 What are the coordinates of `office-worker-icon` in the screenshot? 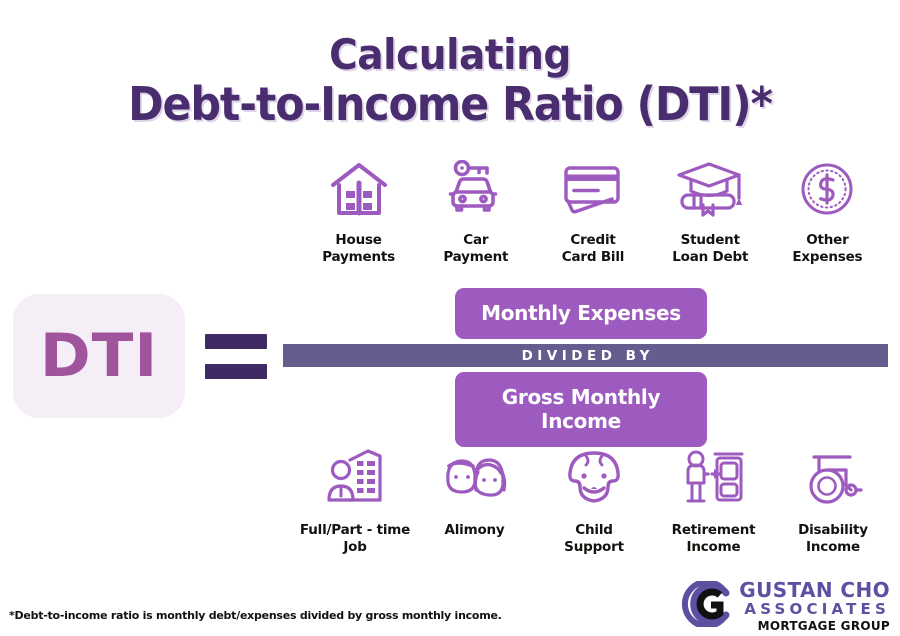 It's located at (355, 477).